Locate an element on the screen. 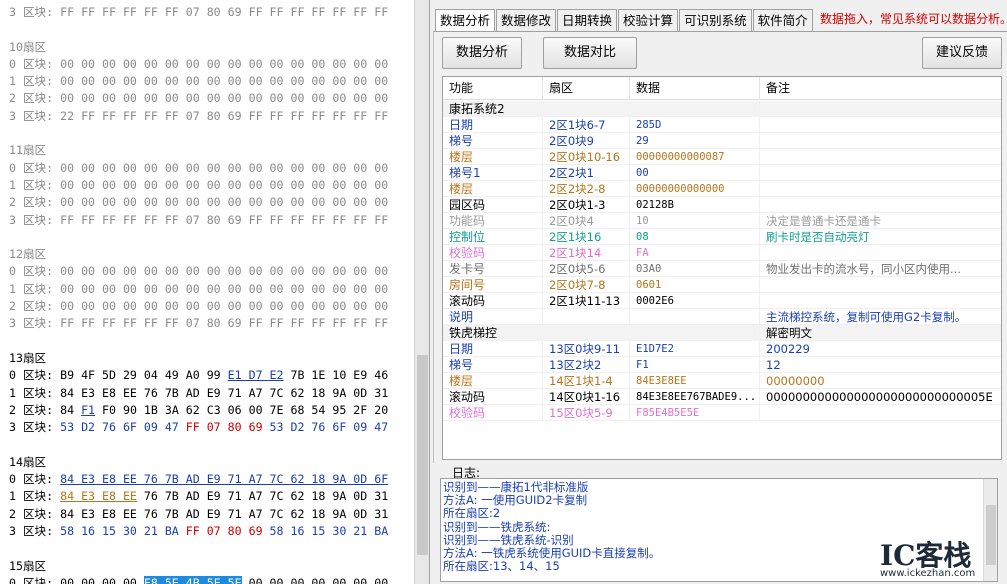 This screenshot has height=584, width=1007. hex-byte-group: 76 7B AD E9 71 A7 7C 62 18 9A 0D 31 is located at coordinates (262, 496).